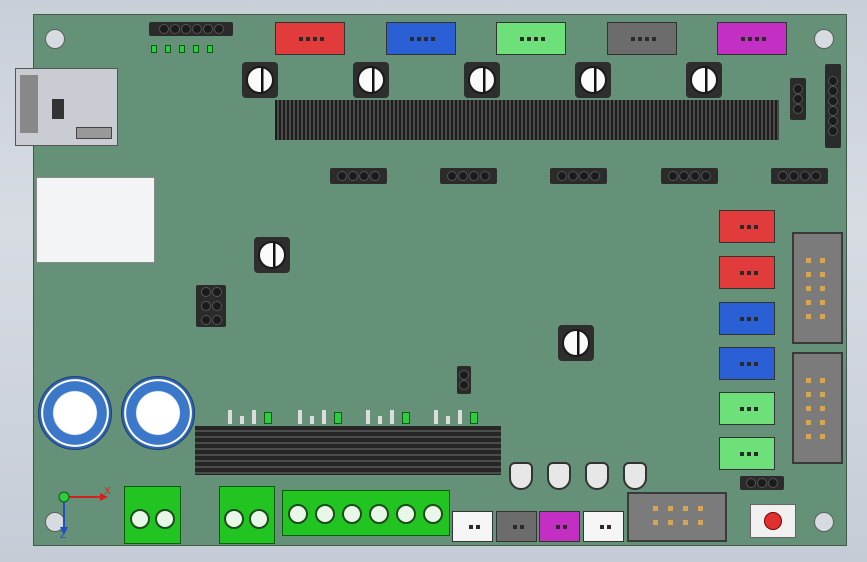 The height and width of the screenshot is (562, 867). I want to click on top-connector-red, so click(310, 38).